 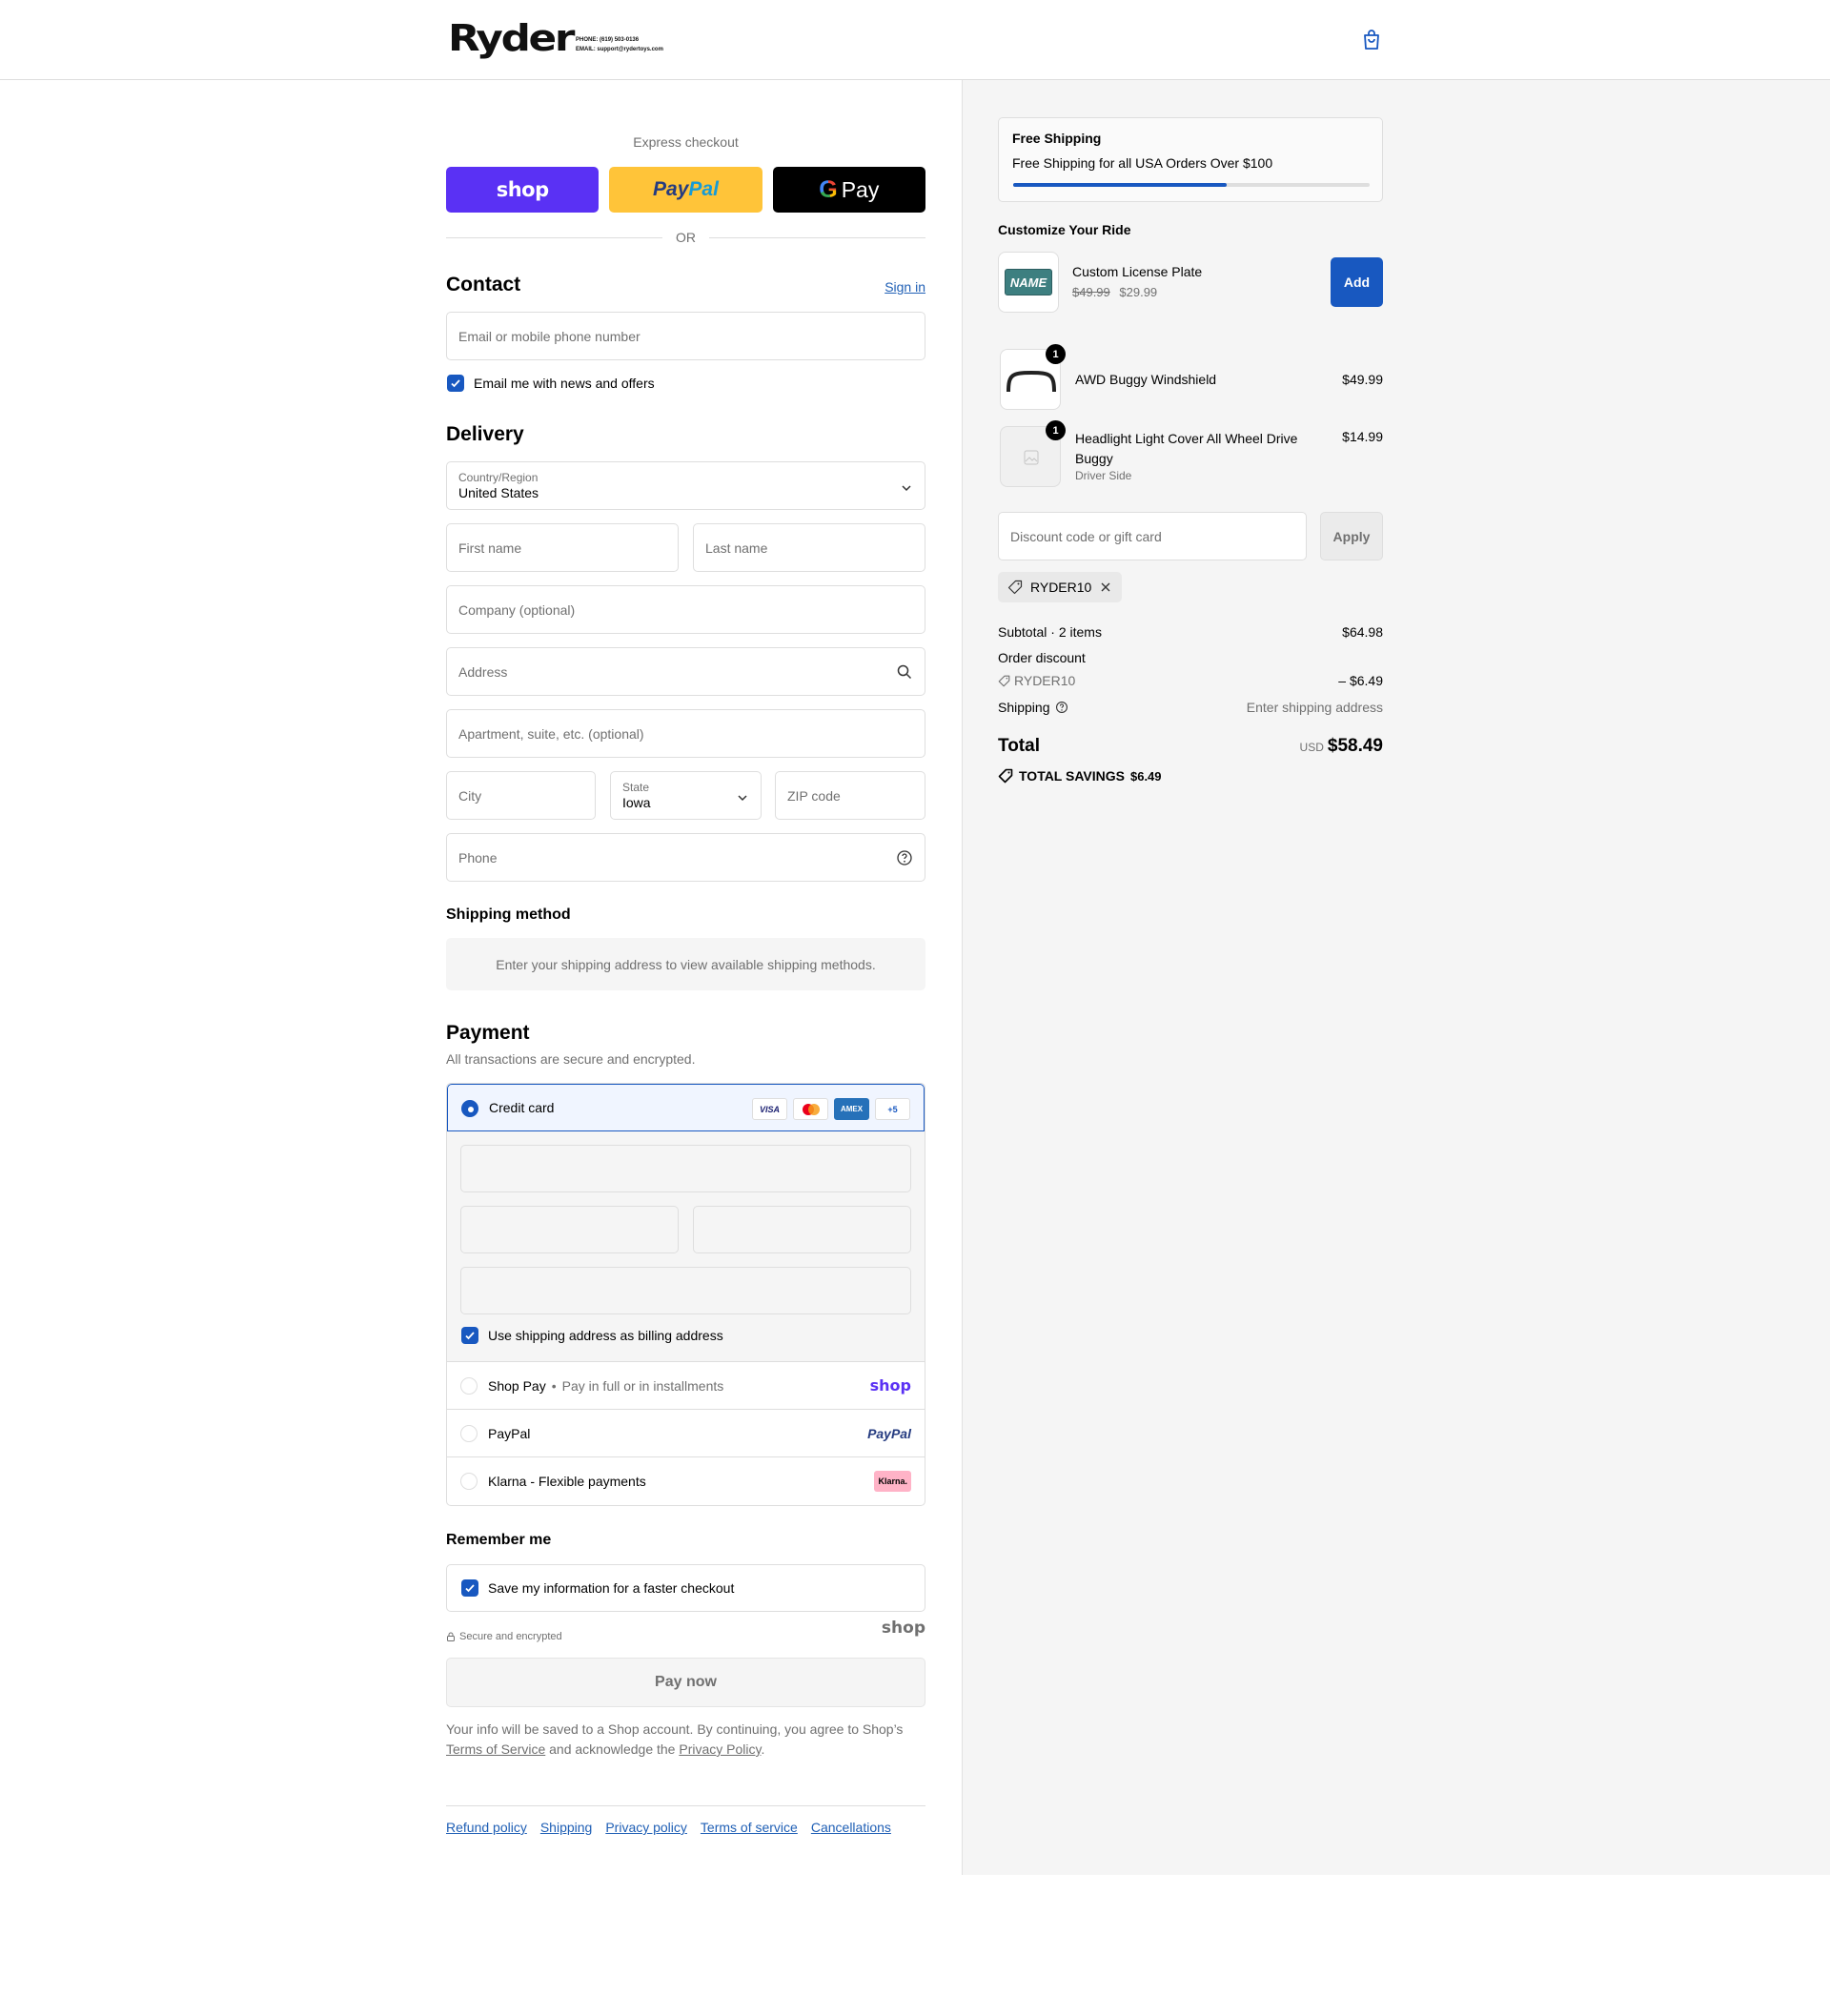 I want to click on refund-policy-link: Refund policy, so click(x=486, y=1827).